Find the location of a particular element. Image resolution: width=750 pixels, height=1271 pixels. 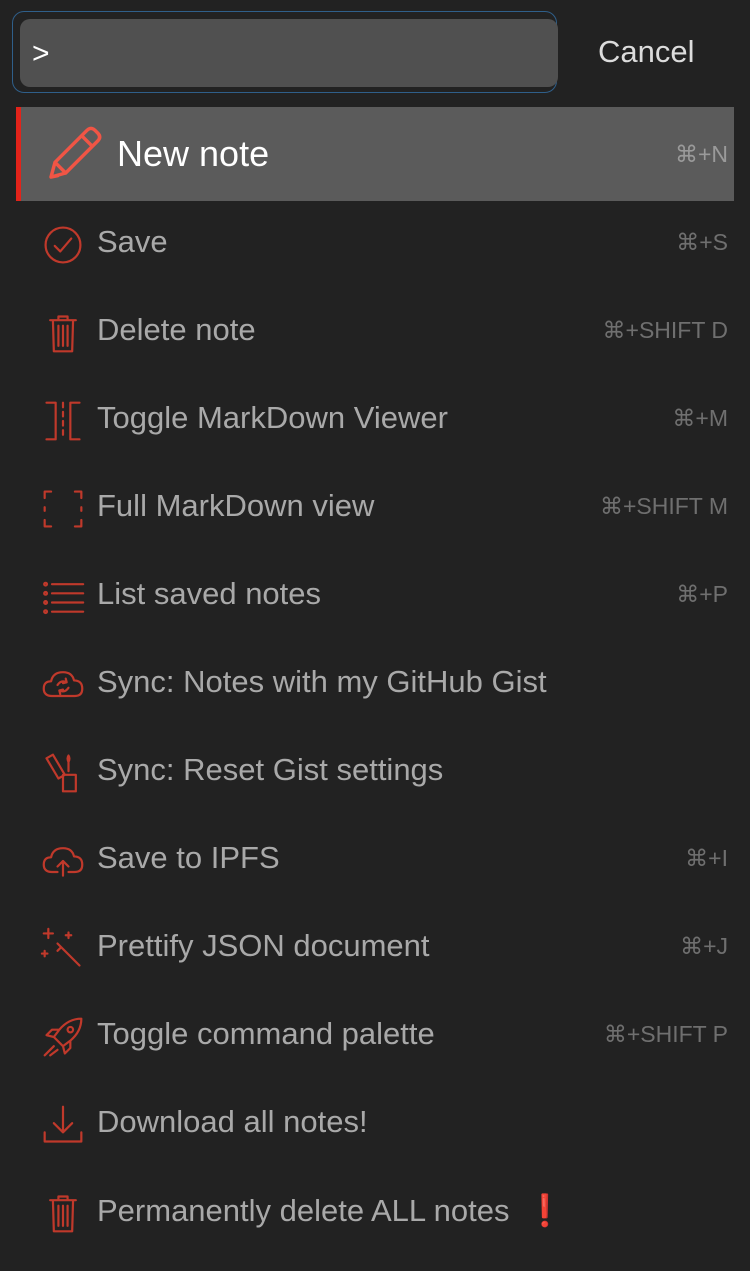

command-label: Save is located at coordinates (132, 241).